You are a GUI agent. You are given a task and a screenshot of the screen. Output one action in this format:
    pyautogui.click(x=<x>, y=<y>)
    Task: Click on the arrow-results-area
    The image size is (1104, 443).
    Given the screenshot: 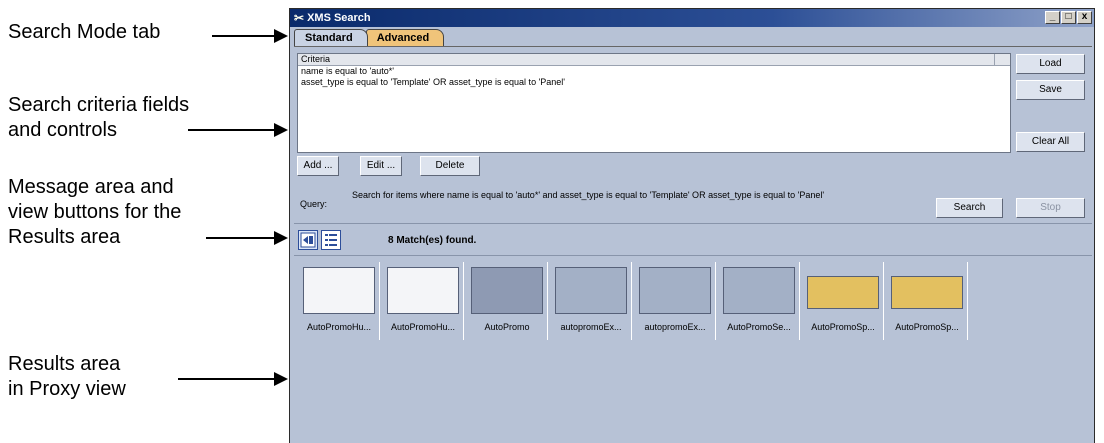 What is the action you would take?
    pyautogui.click(x=233, y=379)
    